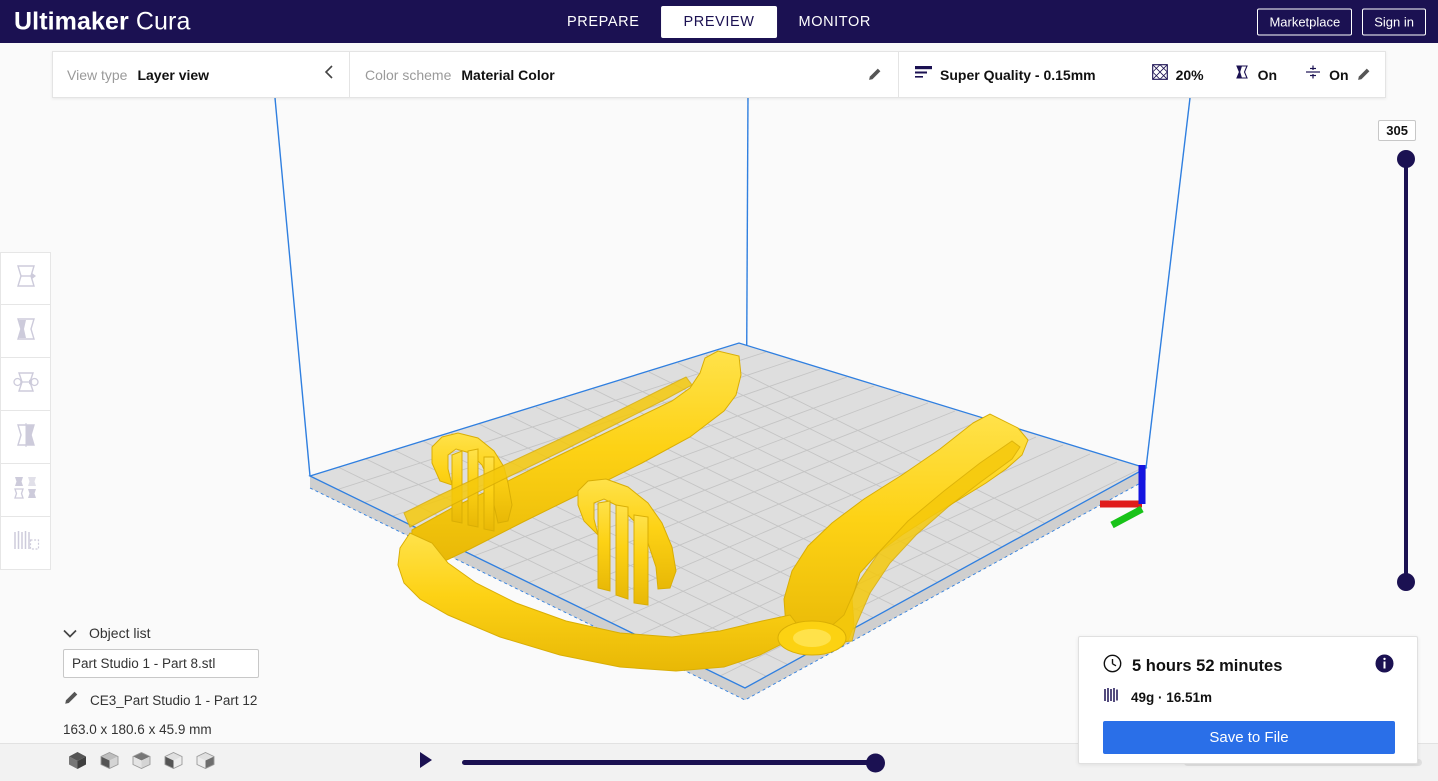  I want to click on move-tool-icon, so click(26, 278).